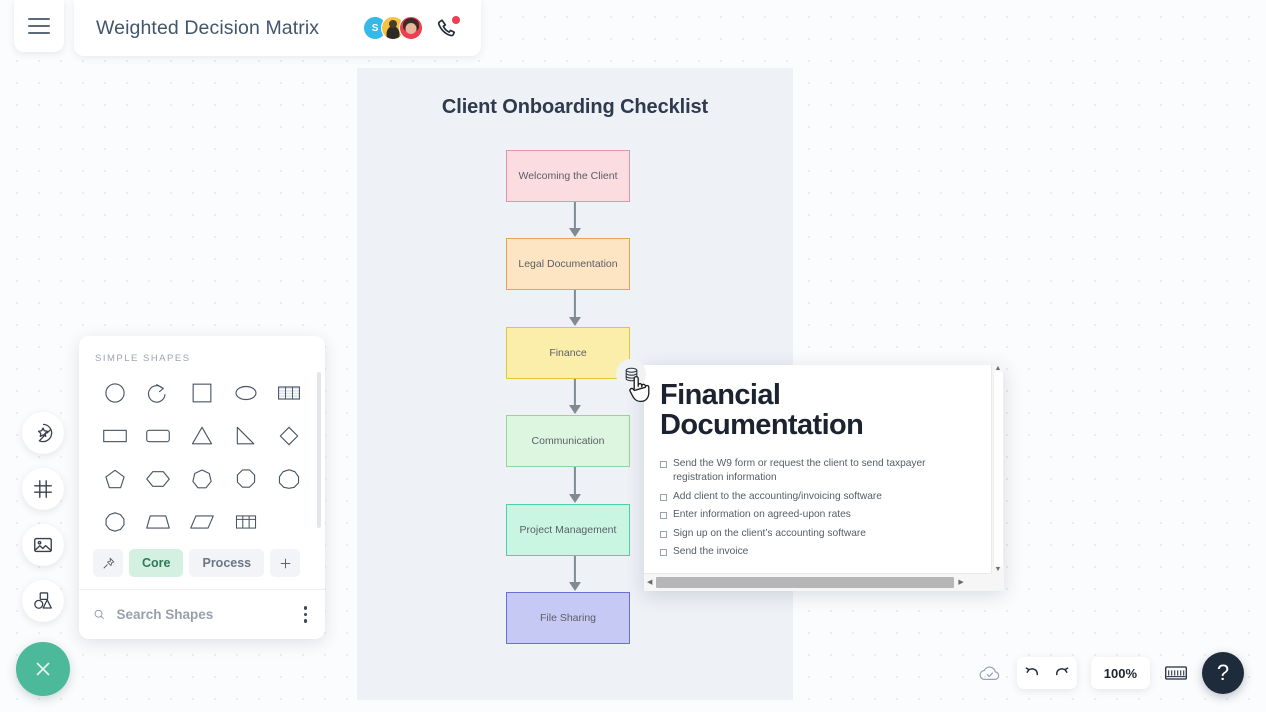 The image size is (1266, 712). I want to click on shape-decagon, so click(115, 521).